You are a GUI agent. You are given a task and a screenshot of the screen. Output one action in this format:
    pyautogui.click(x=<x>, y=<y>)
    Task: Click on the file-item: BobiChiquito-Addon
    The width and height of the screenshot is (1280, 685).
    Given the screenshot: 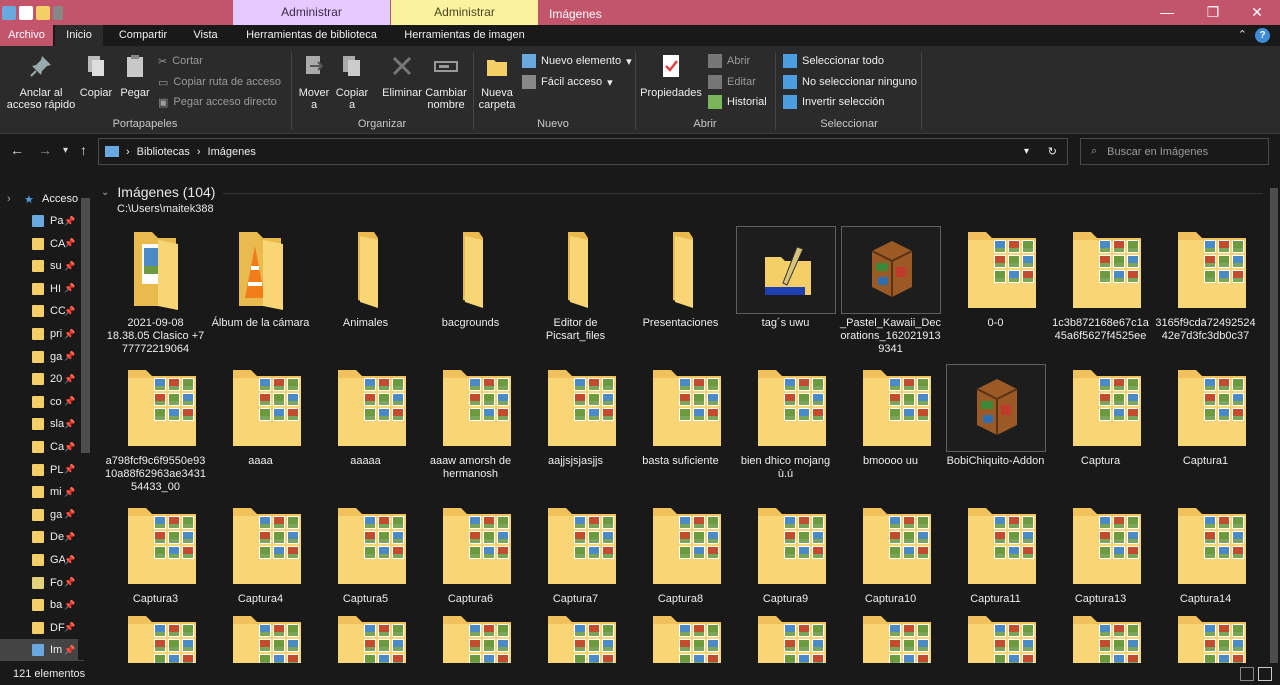 What is the action you would take?
    pyautogui.click(x=995, y=416)
    